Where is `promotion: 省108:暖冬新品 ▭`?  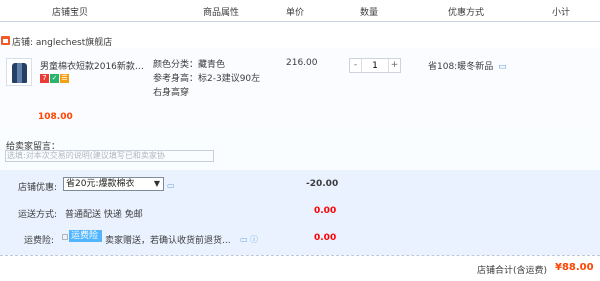 promotion: 省108:暖冬新品 ▭ is located at coordinates (467, 65).